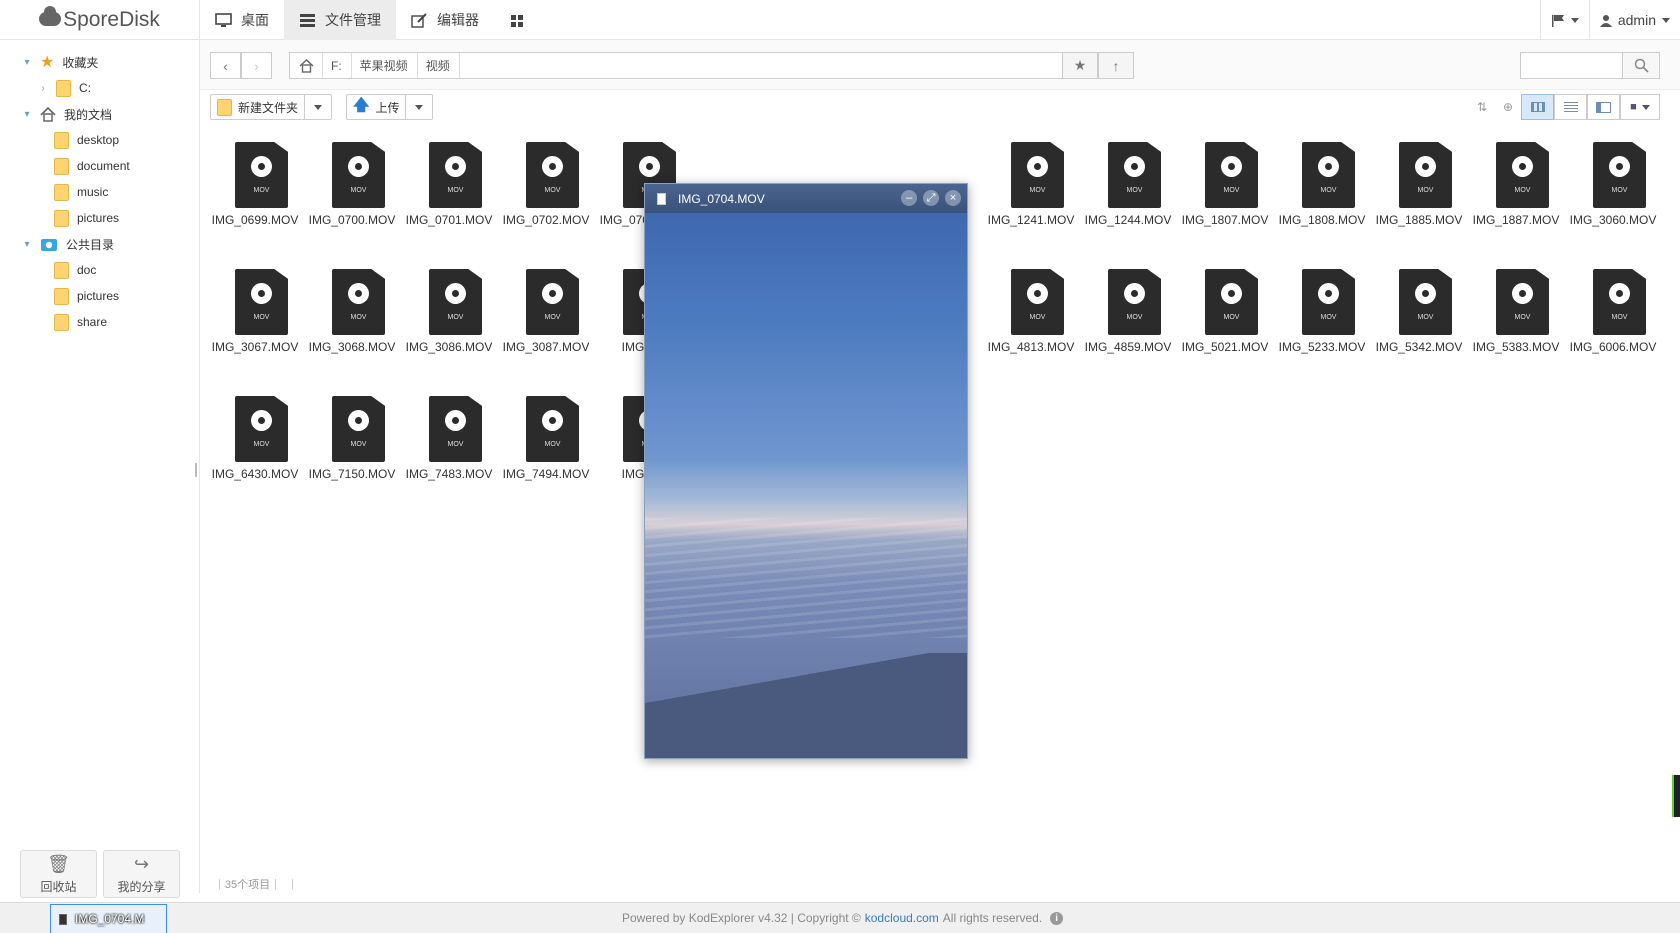  I want to click on favorite-button: ★, so click(1080, 65).